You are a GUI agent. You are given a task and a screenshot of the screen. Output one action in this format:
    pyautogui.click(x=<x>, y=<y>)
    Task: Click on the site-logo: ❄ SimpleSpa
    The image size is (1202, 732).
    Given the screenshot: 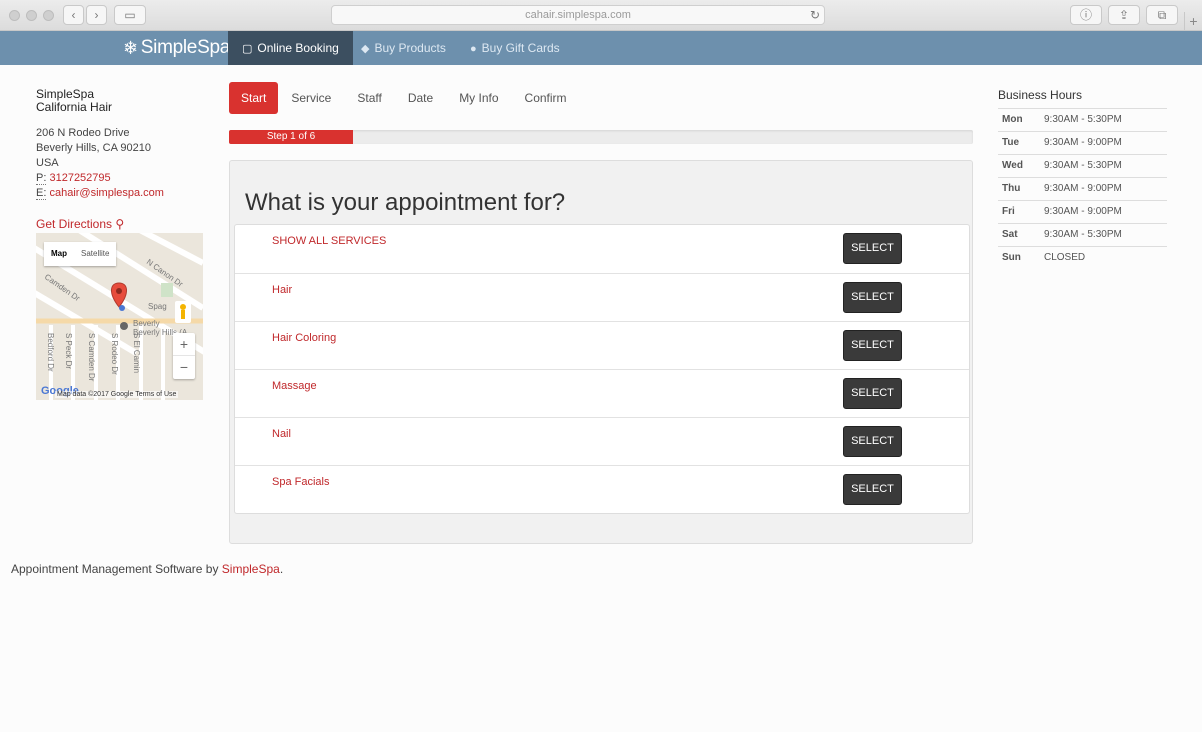 What is the action you would take?
    pyautogui.click(x=176, y=48)
    